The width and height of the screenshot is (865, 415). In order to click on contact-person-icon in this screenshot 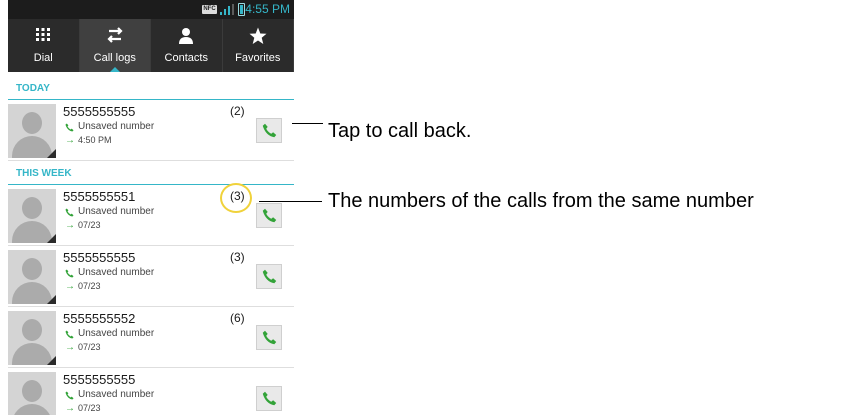, I will do `click(186, 37)`.